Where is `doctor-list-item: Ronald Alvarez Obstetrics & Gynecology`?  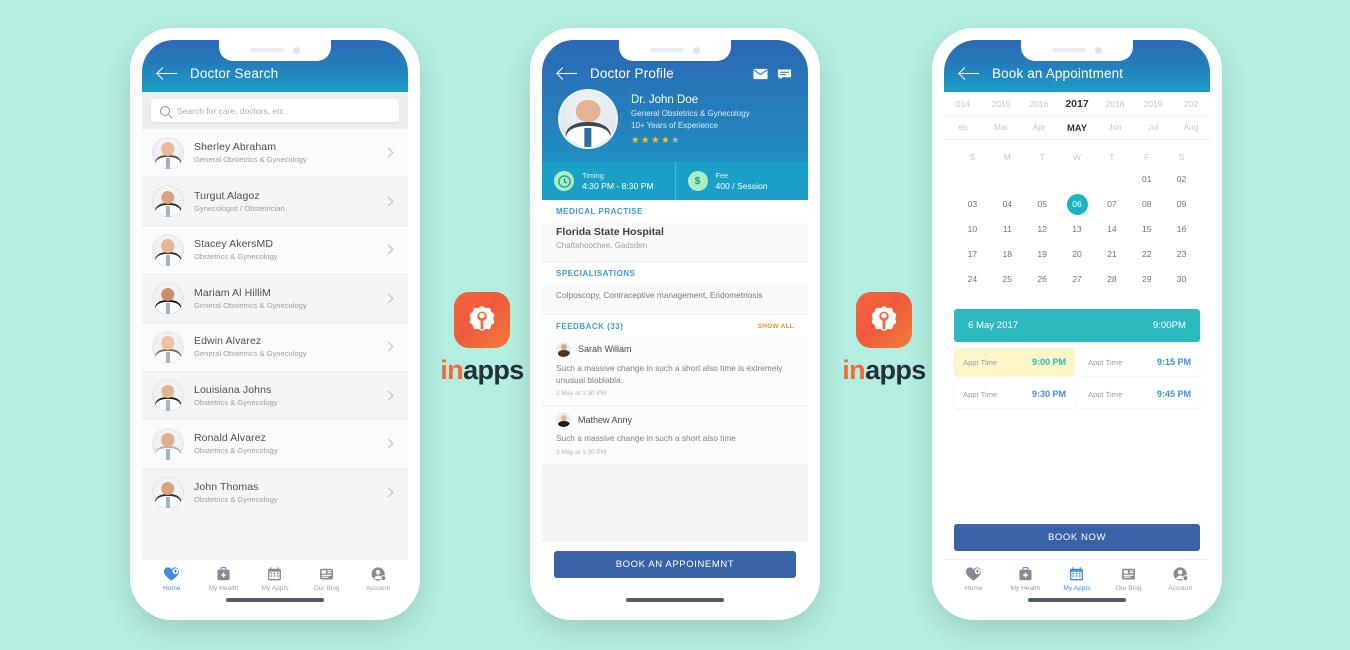 doctor-list-item: Ronald Alvarez Obstetrics & Gynecology is located at coordinates (275, 444).